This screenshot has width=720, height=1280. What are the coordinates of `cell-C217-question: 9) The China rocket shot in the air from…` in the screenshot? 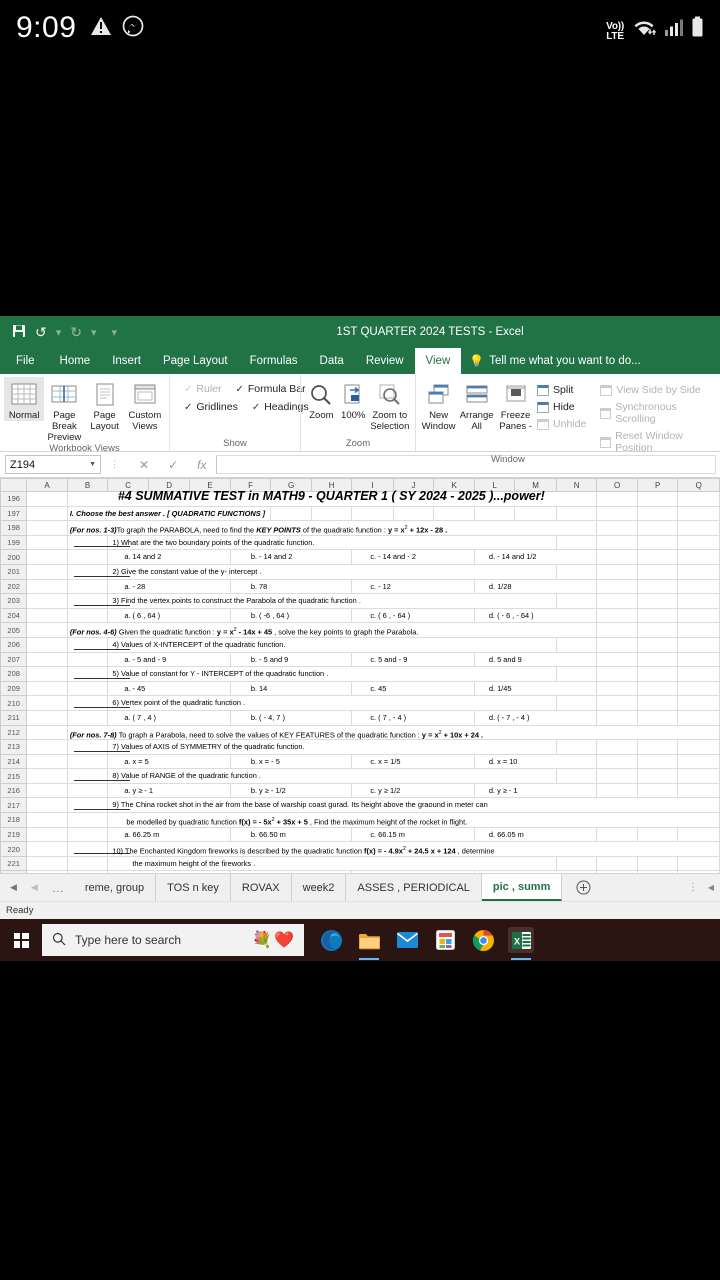 It's located at (413, 805).